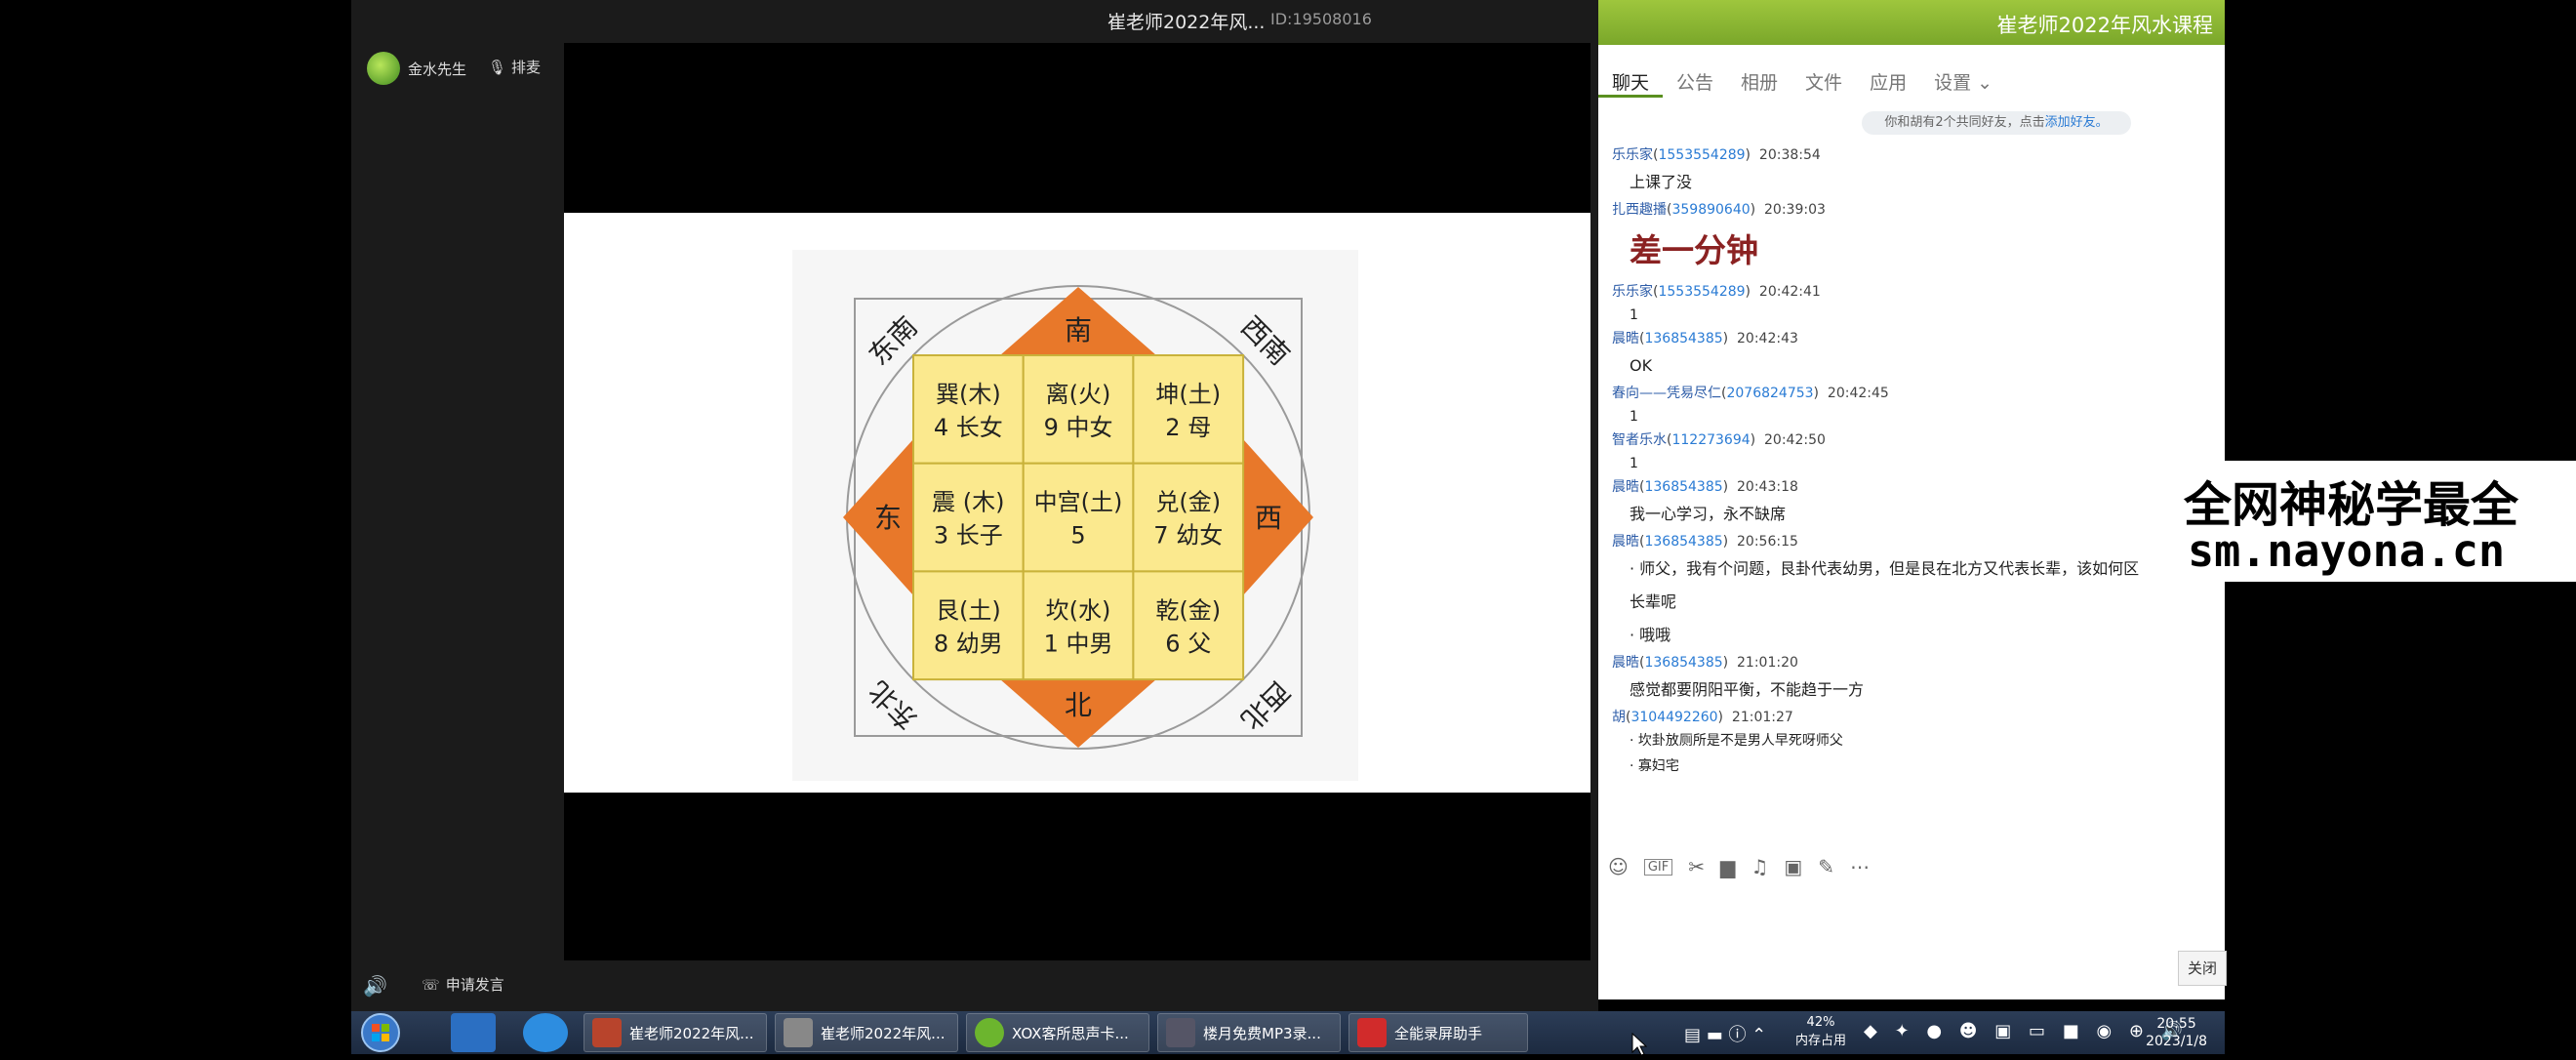 The width and height of the screenshot is (2576, 1060). I want to click on tab-chat: 聊天, so click(1631, 79).